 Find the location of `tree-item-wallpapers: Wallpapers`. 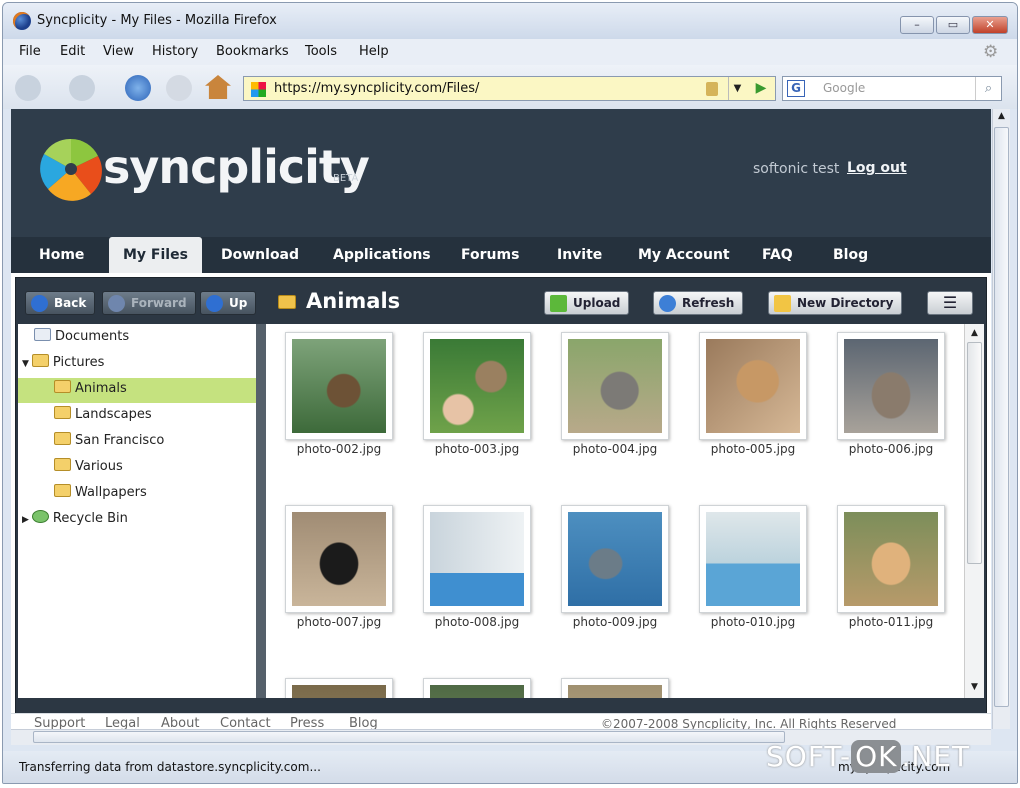

tree-item-wallpapers: Wallpapers is located at coordinates (100, 493).